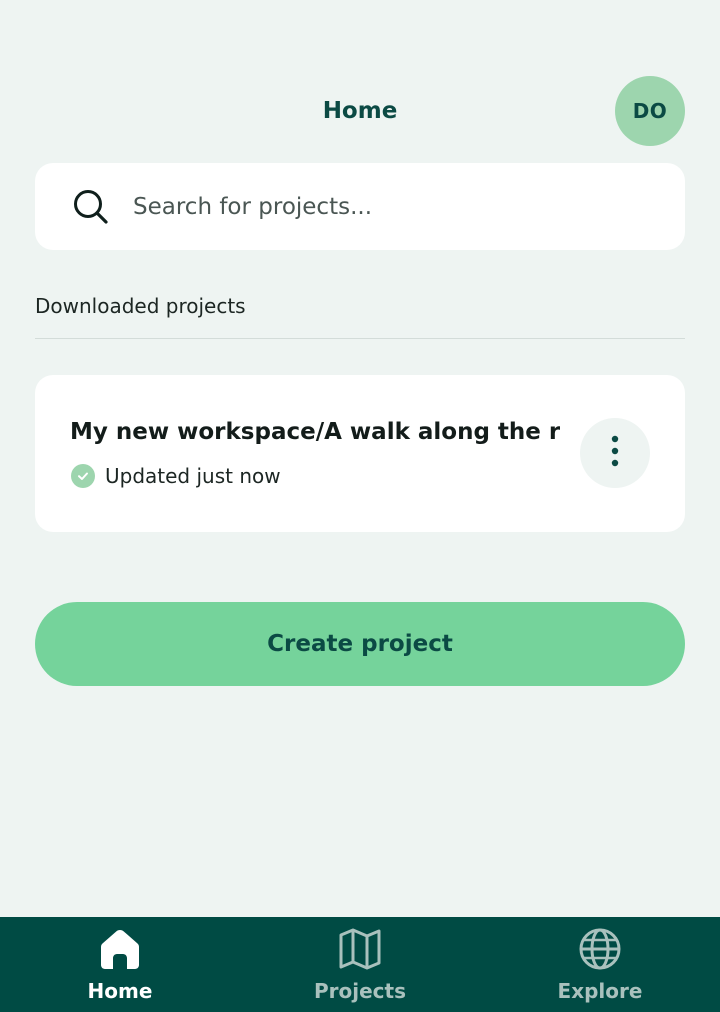 This screenshot has height=1012, width=720. What do you see at coordinates (650, 111) in the screenshot?
I see `avatar: DO` at bounding box center [650, 111].